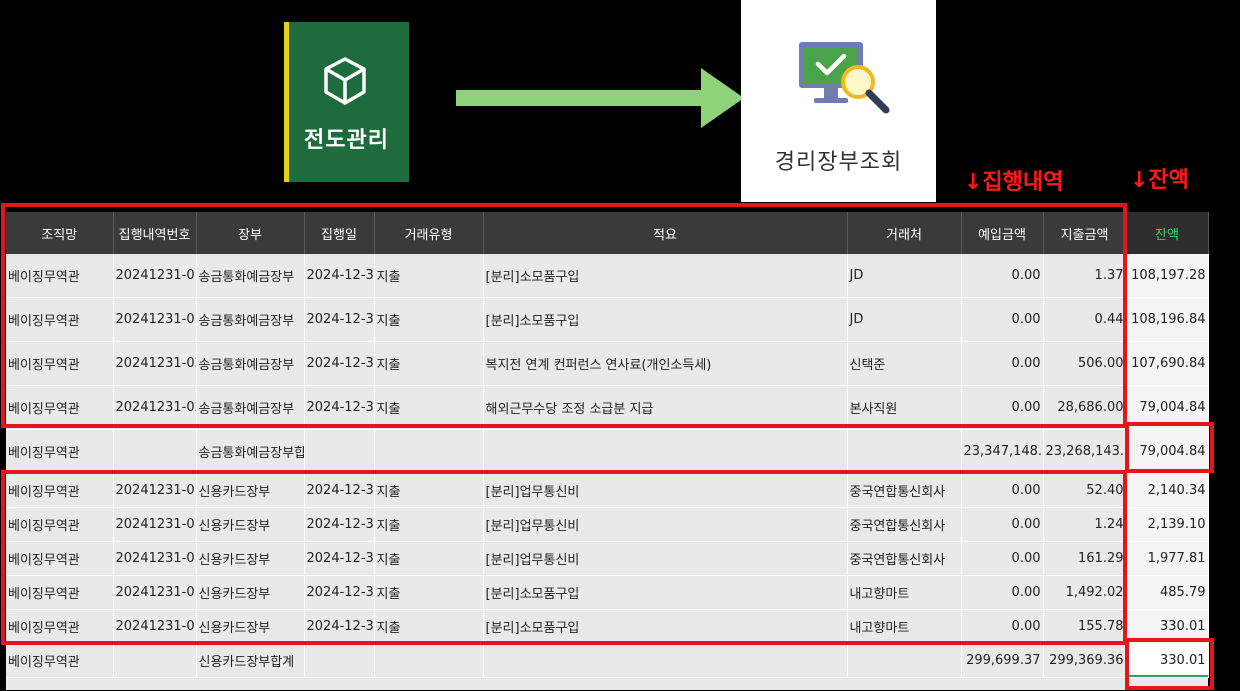  Describe the element at coordinates (1169, 664) in the screenshot. I see `highlight-box-card-balance` at that location.